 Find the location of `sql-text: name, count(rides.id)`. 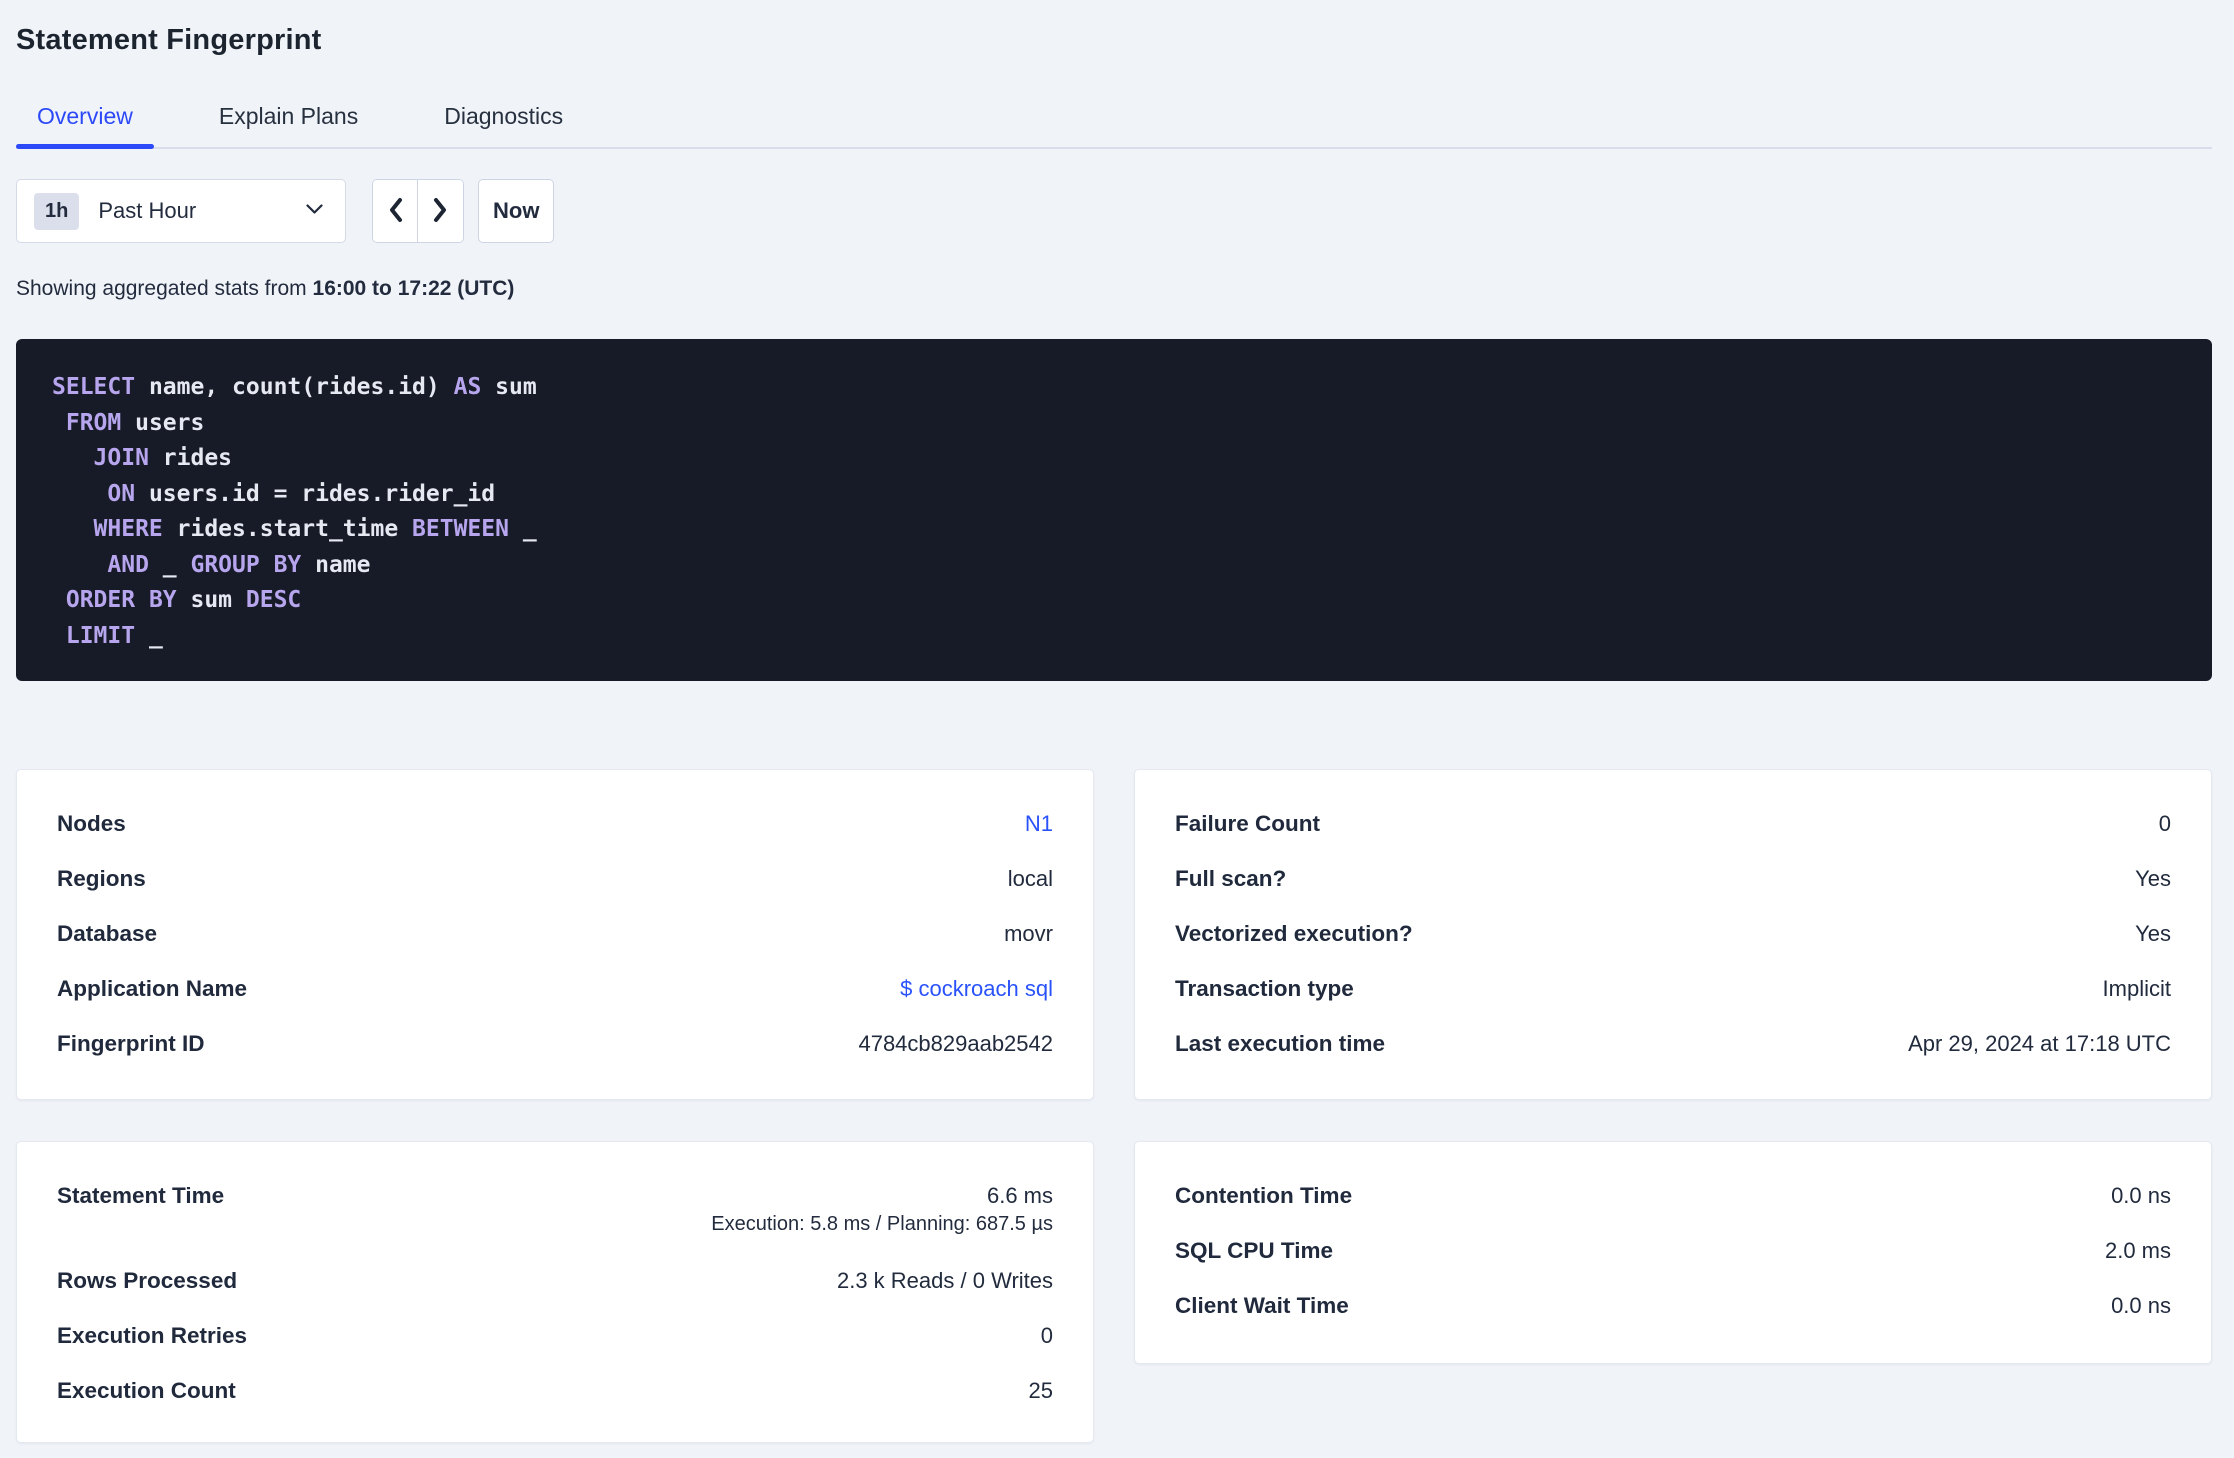

sql-text: name, count(rides.id) is located at coordinates (294, 387).